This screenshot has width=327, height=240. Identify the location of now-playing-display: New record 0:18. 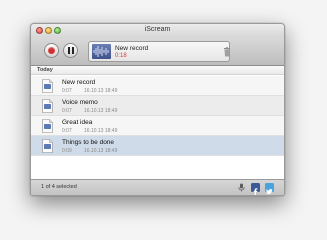
(159, 51).